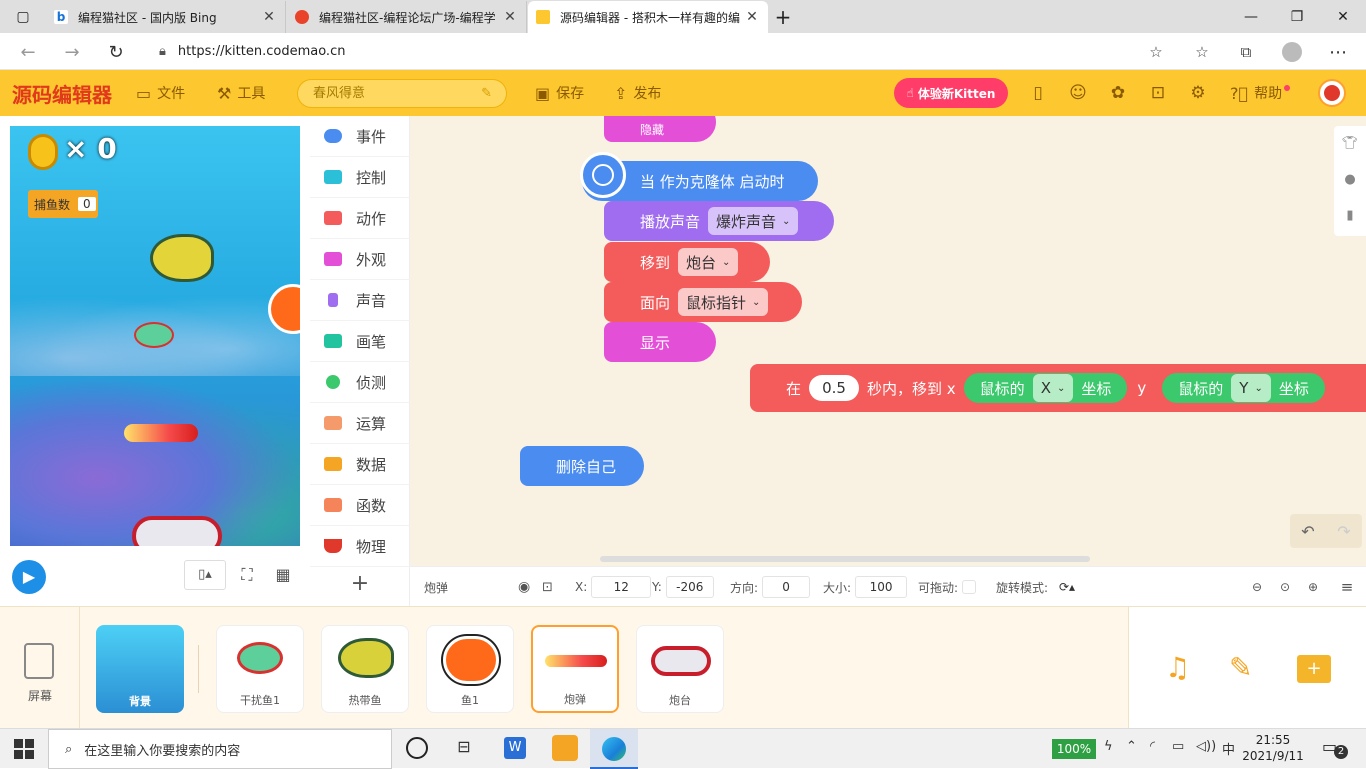 The height and width of the screenshot is (769, 1366). Describe the element at coordinates (1285, 587) in the screenshot. I see `zoom-reset-icon: ⊙` at that location.